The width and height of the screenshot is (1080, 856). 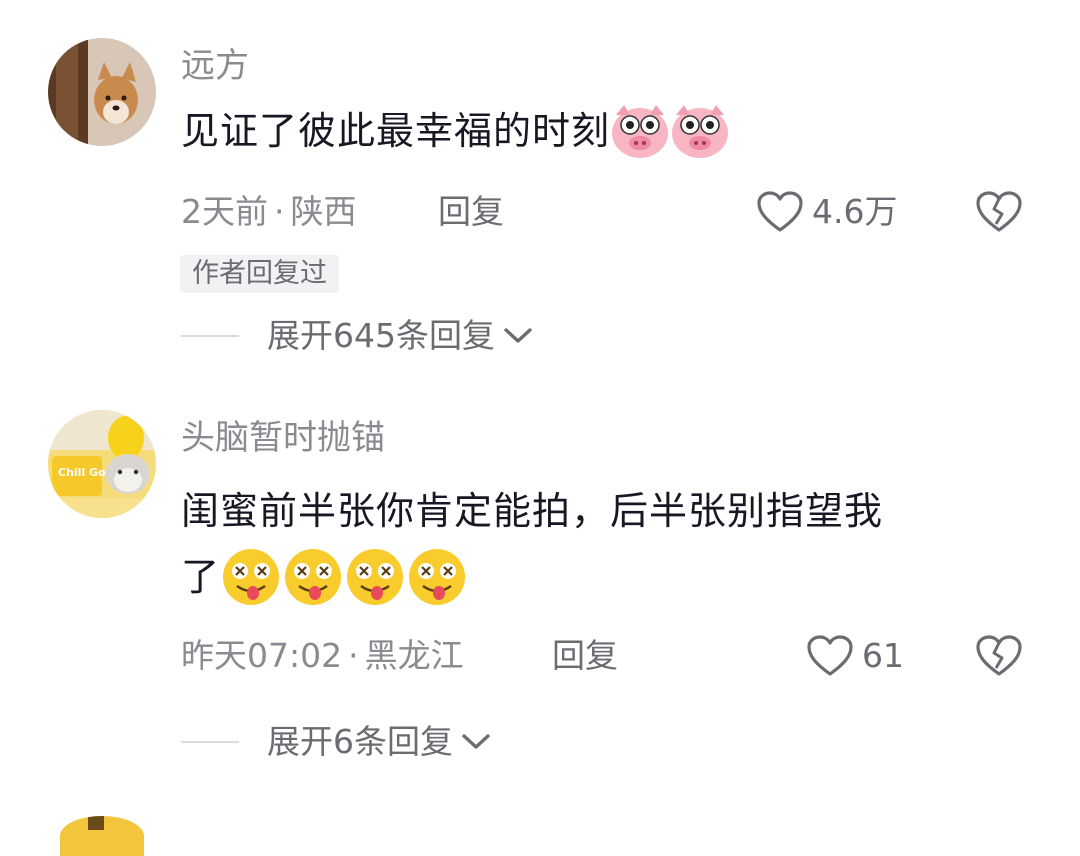 What do you see at coordinates (259, 274) in the screenshot?
I see `author-replied-tag: 作者回复过` at bounding box center [259, 274].